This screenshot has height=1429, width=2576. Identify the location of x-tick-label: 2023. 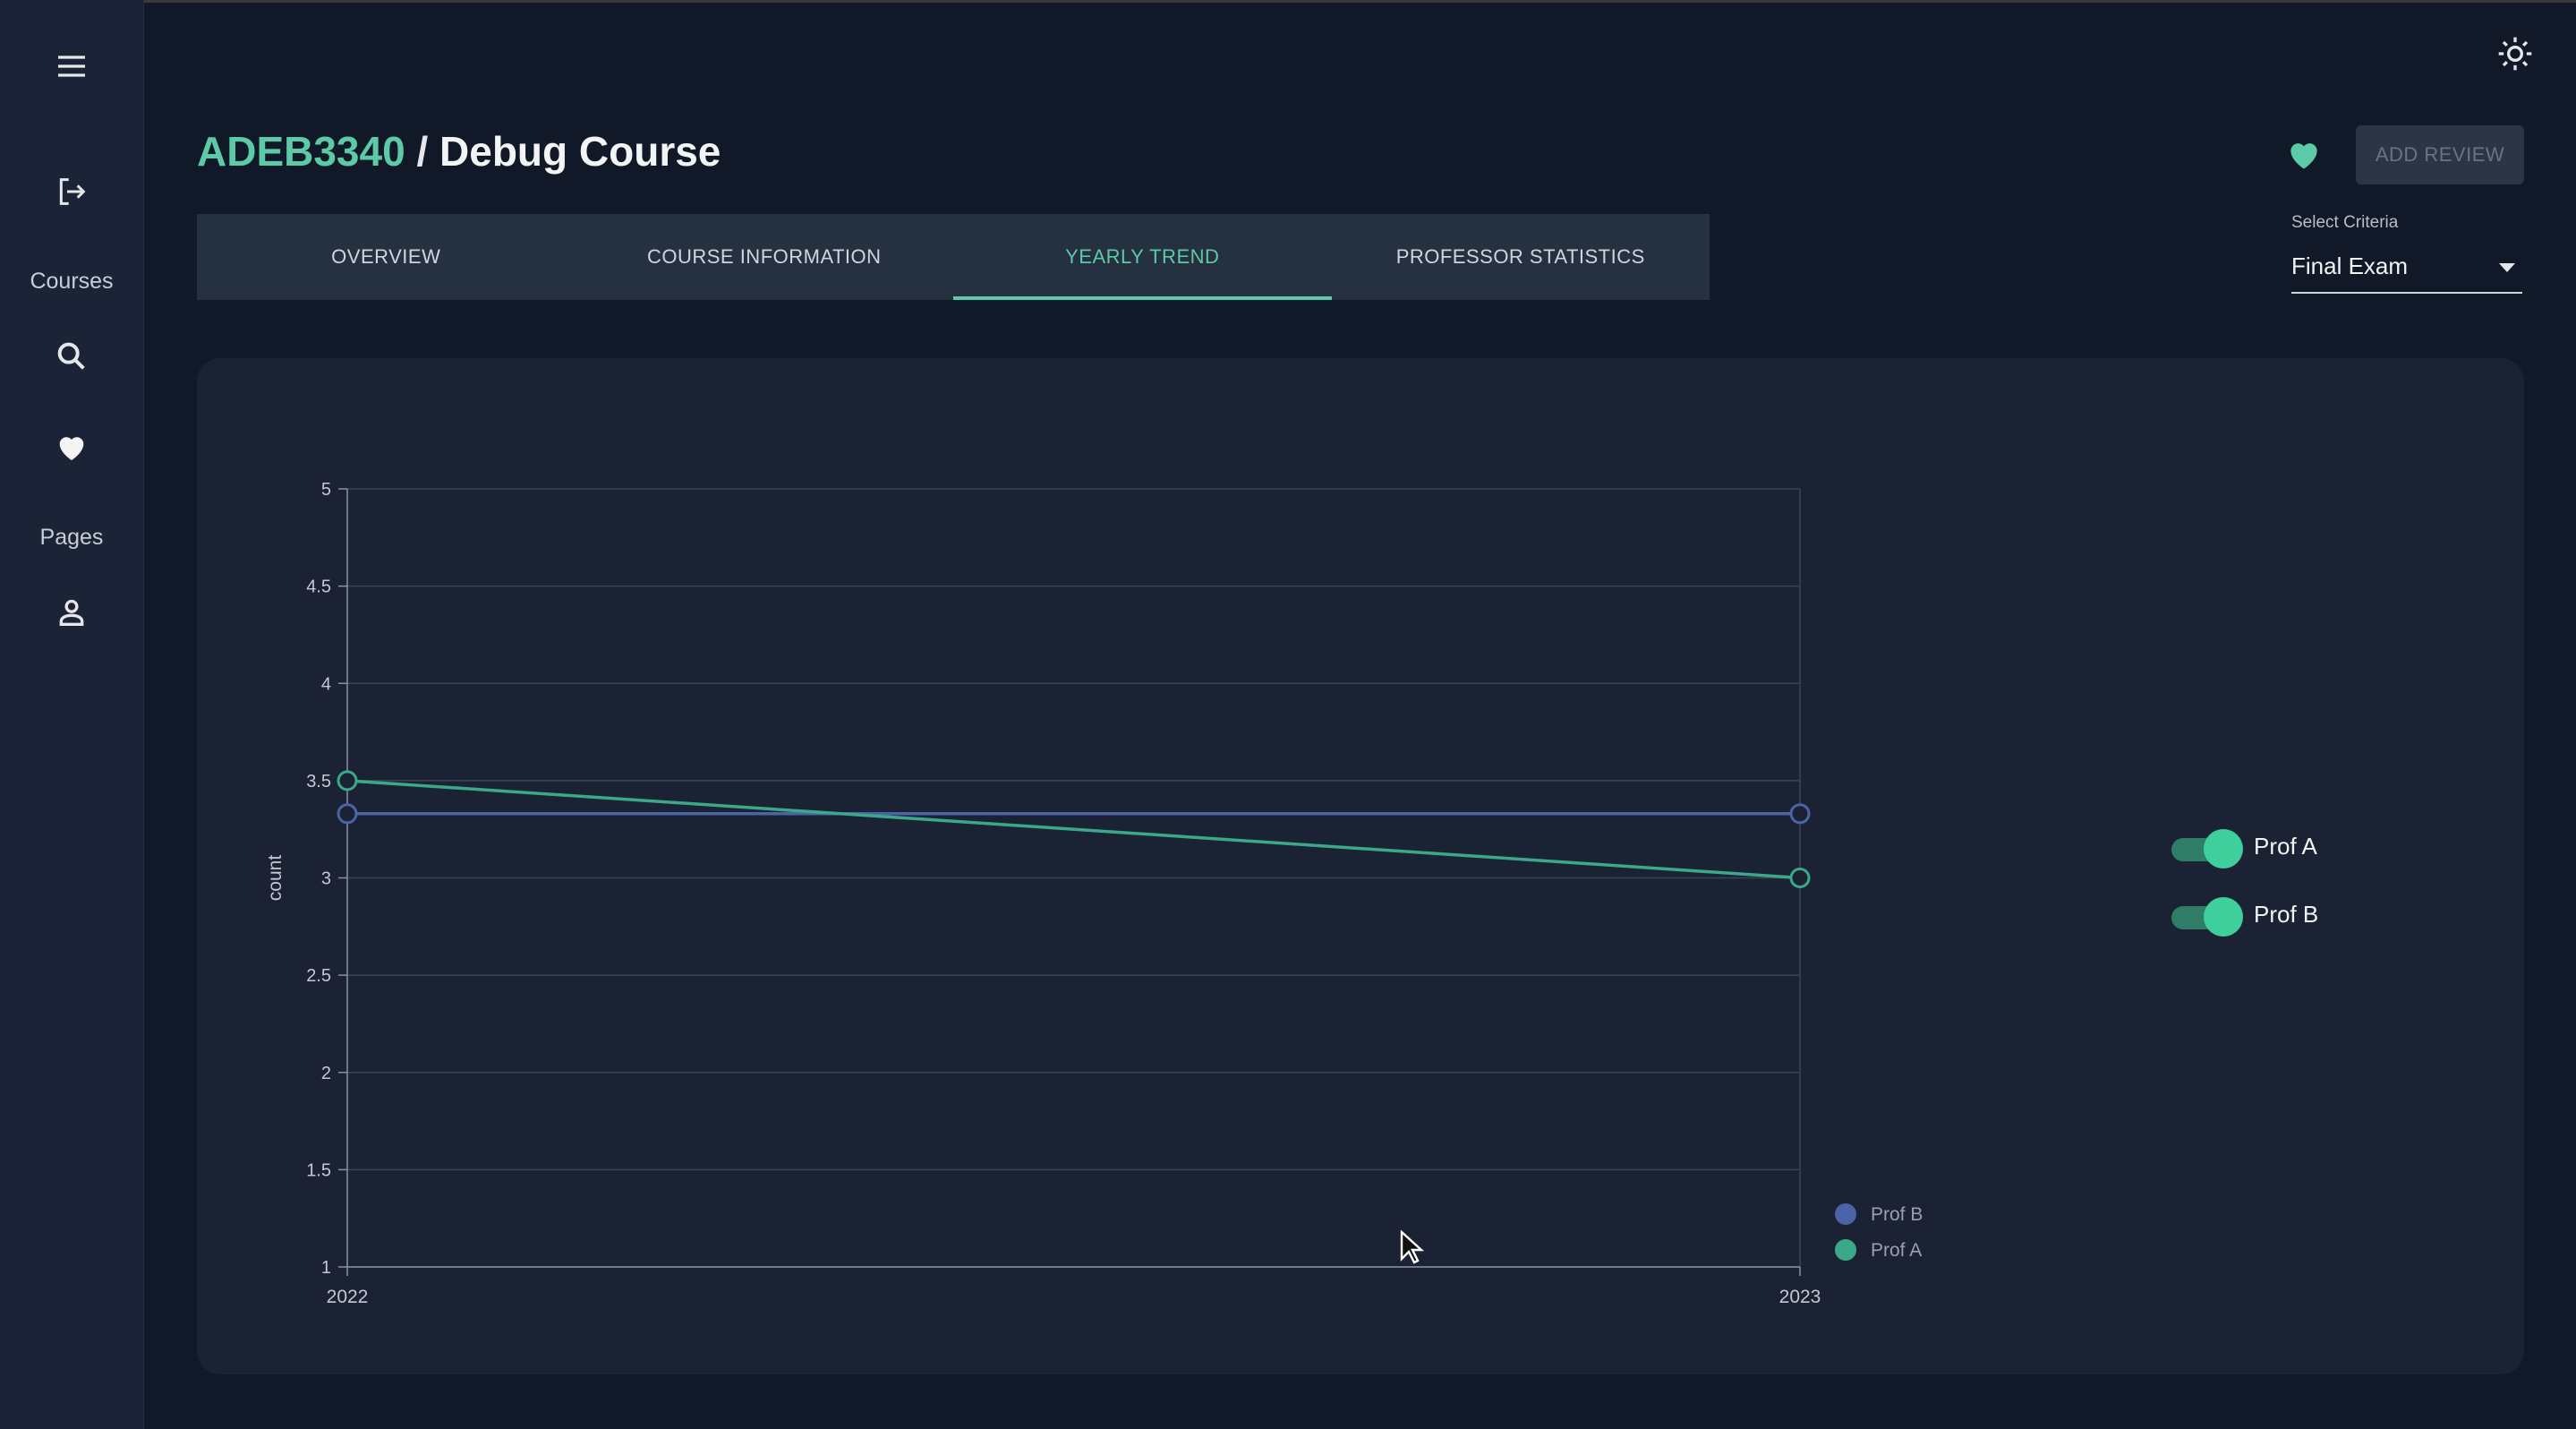
(1800, 1297).